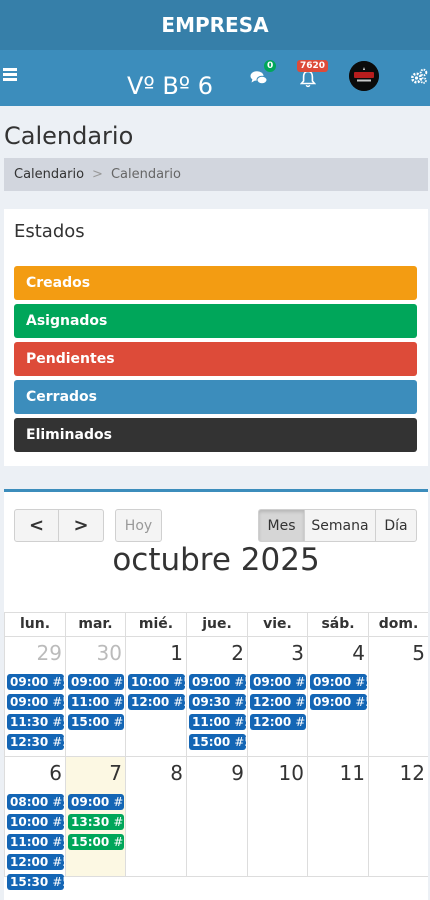 The width and height of the screenshot is (430, 900). I want to click on calendar-day: 1 10:00#51 12:00#51, so click(156, 696).